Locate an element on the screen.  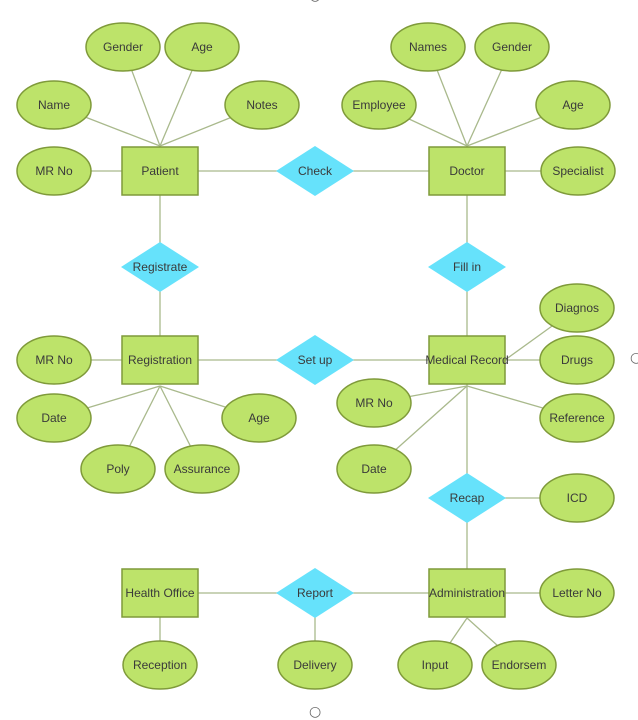
attribute-label: Specialist is located at coordinates (578, 171).